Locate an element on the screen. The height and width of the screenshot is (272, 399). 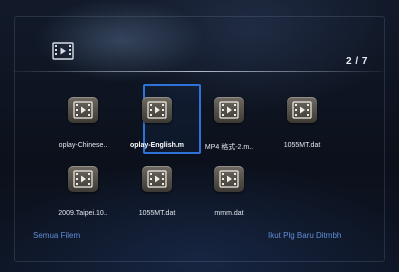
filter-all-files: Semua Filem is located at coordinates (56, 235).